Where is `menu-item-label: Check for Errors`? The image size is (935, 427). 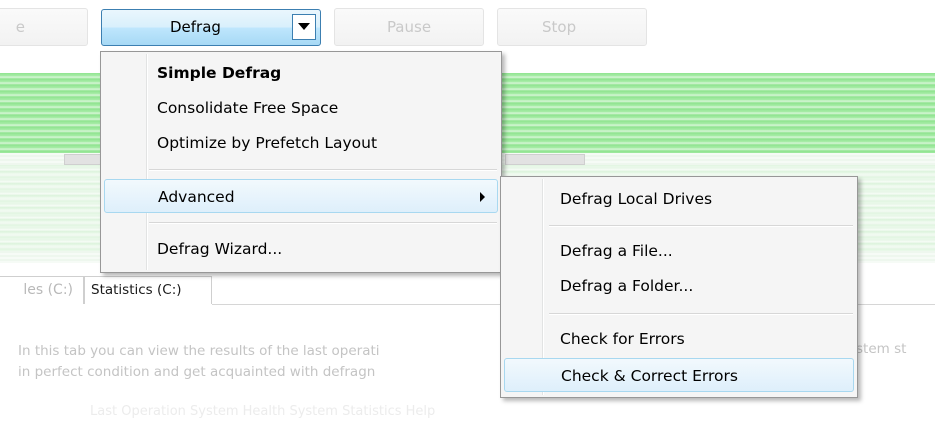
menu-item-label: Check for Errors is located at coordinates (622, 339).